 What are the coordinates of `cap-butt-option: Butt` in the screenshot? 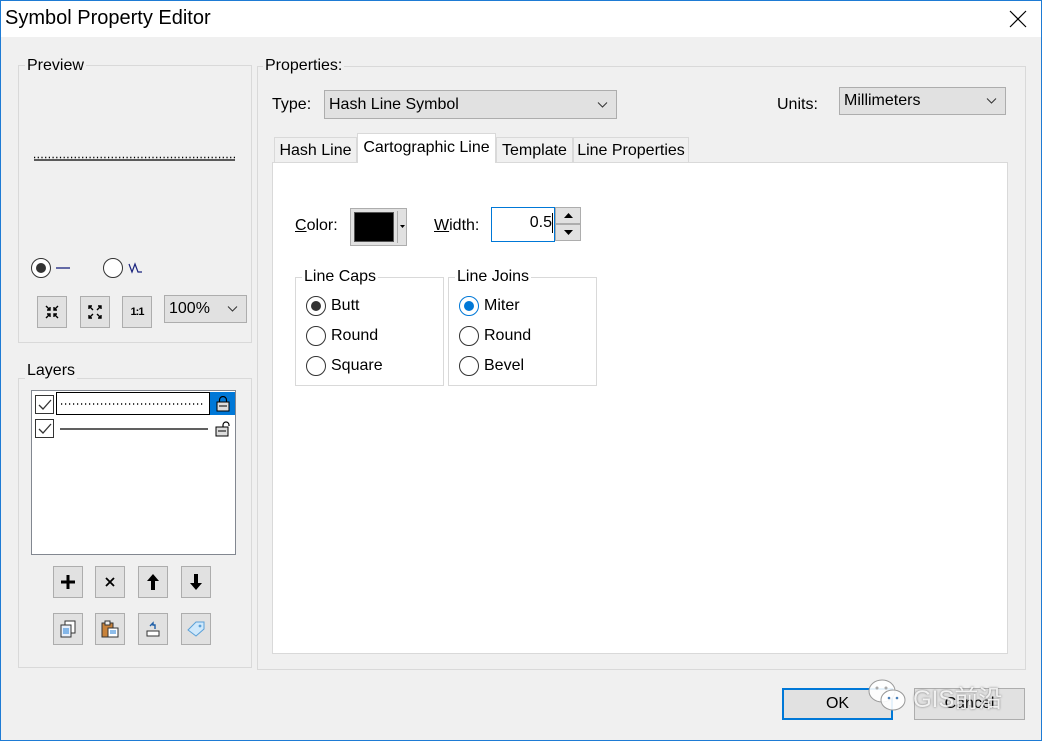 It's located at (332, 306).